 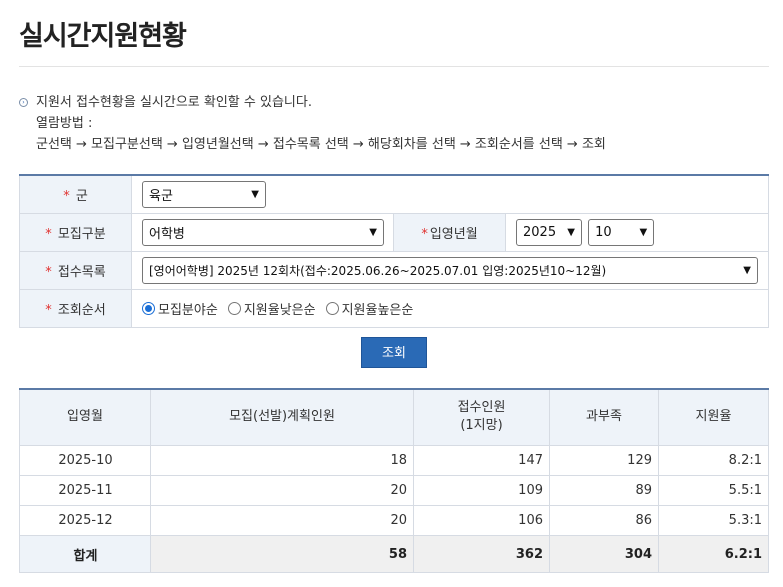 What do you see at coordinates (481, 460) in the screenshot?
I see `cell-received: 147` at bounding box center [481, 460].